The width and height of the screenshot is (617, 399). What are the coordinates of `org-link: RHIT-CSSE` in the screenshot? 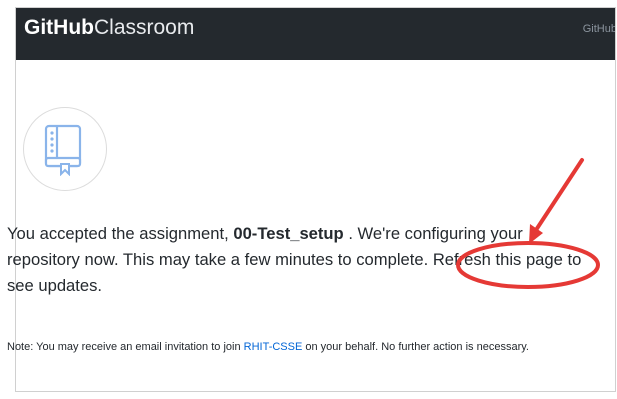 It's located at (273, 347).